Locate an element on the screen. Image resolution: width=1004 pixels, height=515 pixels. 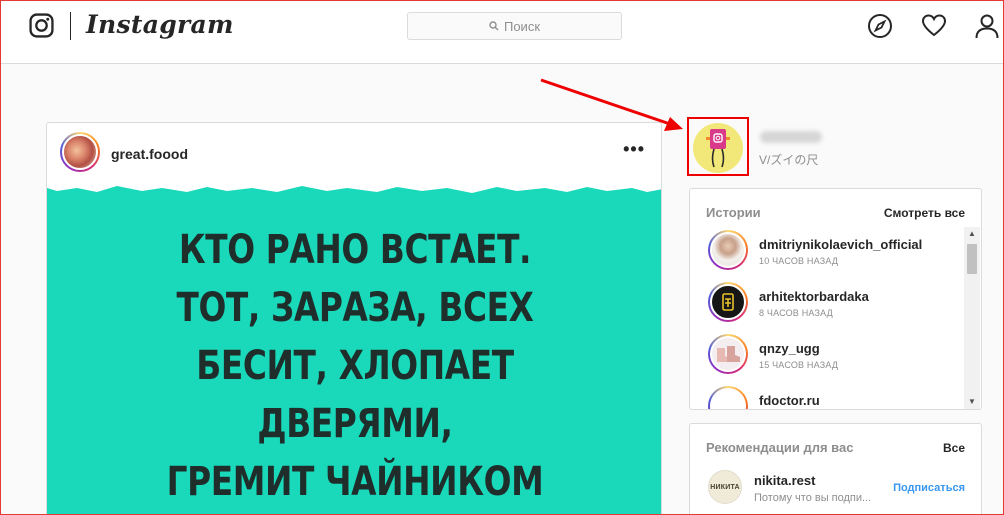
stories-scrollbar: ▲ ▼ is located at coordinates (972, 318).